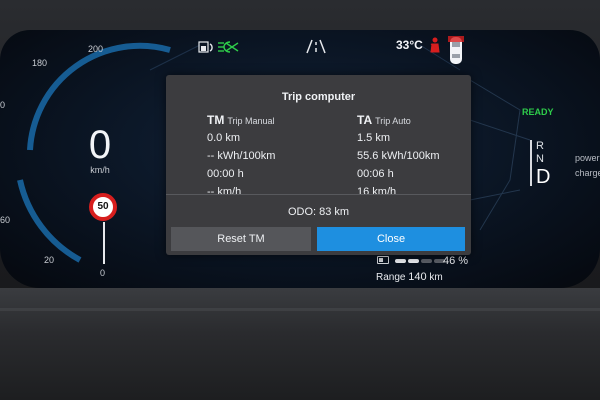 Image resolution: width=600 pixels, height=400 pixels. What do you see at coordinates (375, 174) in the screenshot?
I see `trip-auto-time: 00:06 h` at bounding box center [375, 174].